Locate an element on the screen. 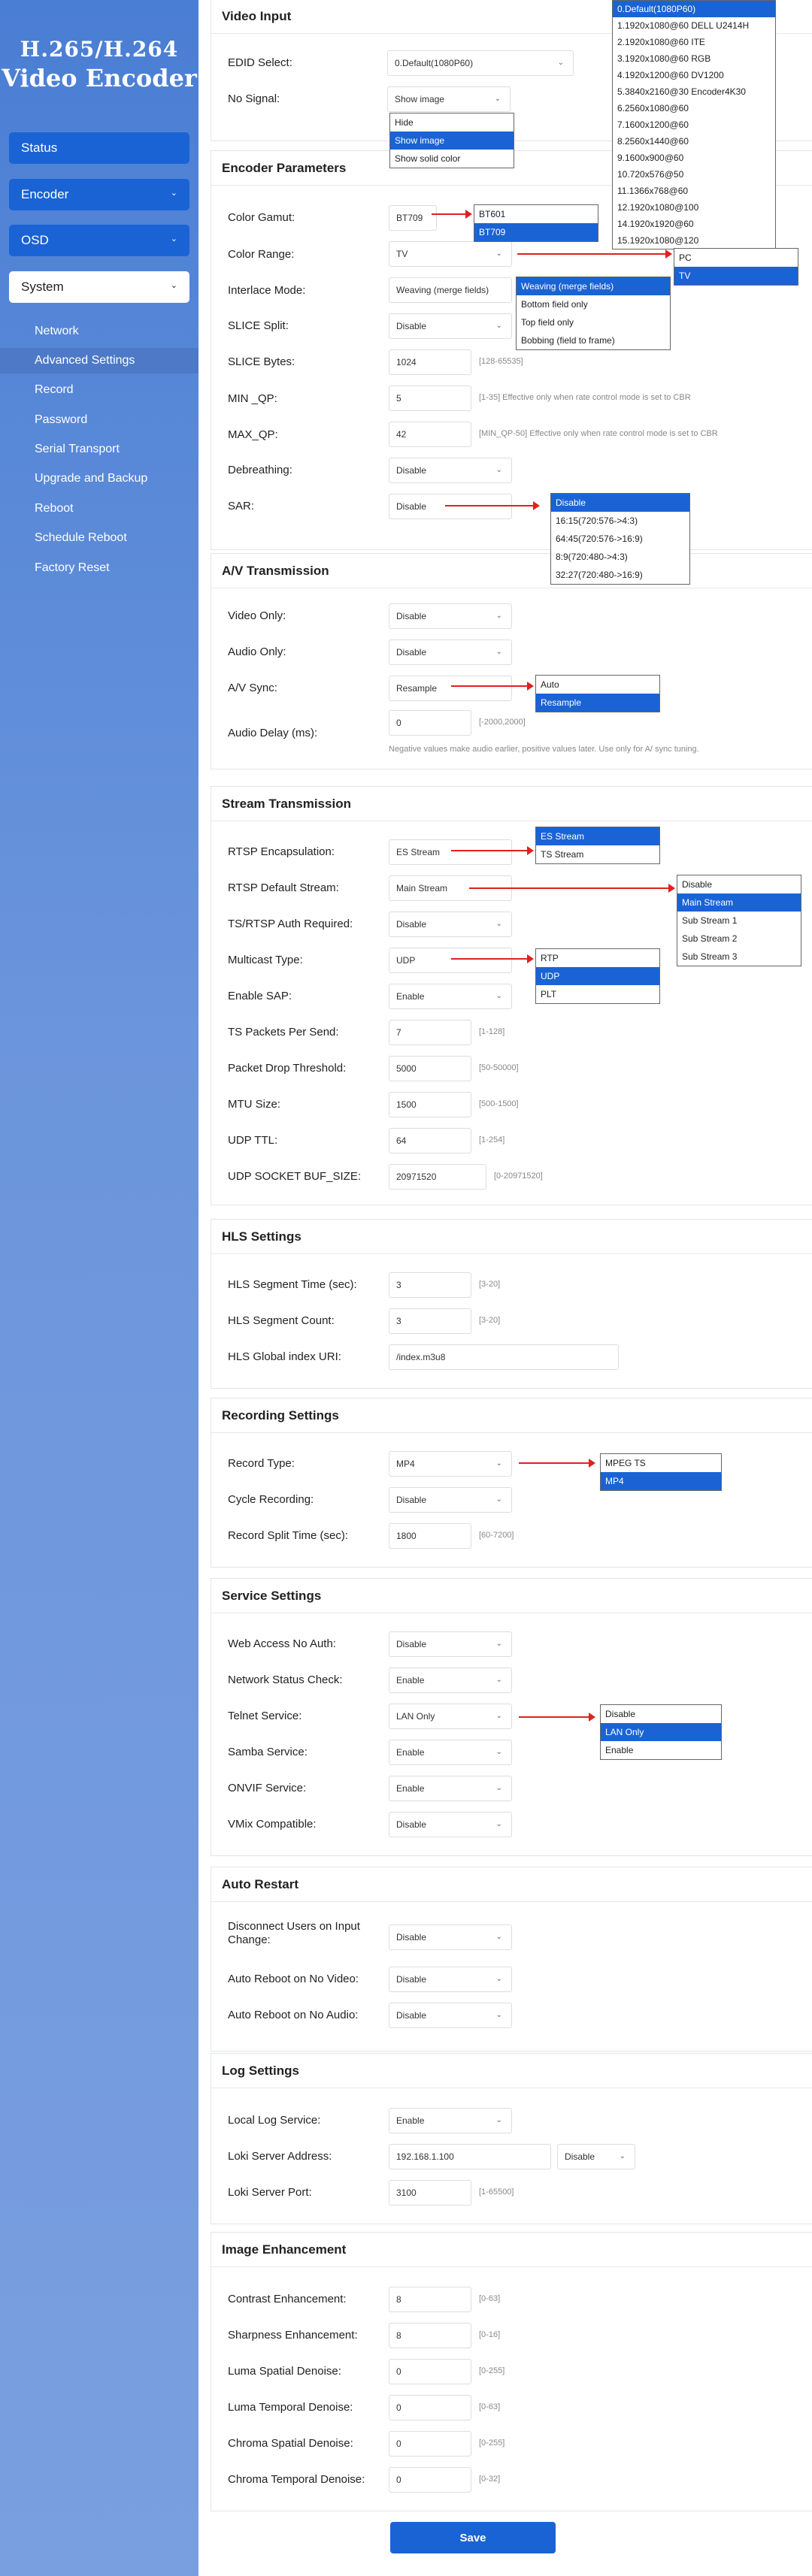 The image size is (812, 2576). edid-option: 12.1920x1080@100 is located at coordinates (694, 208).